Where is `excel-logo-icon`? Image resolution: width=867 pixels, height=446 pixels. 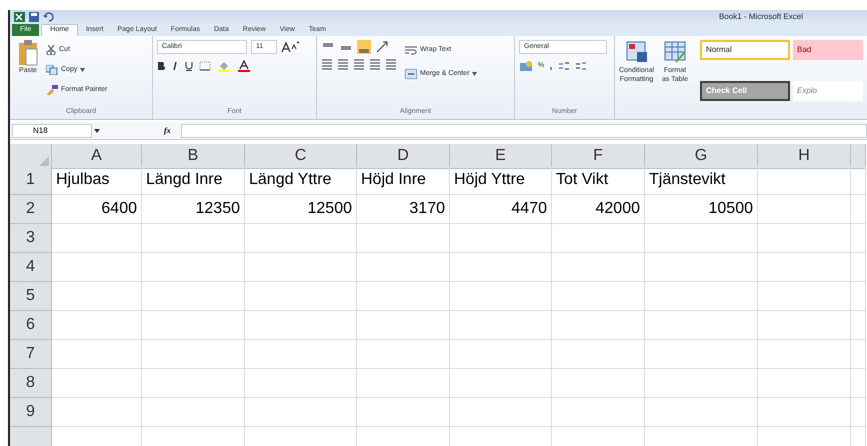
excel-logo-icon is located at coordinates (19, 17).